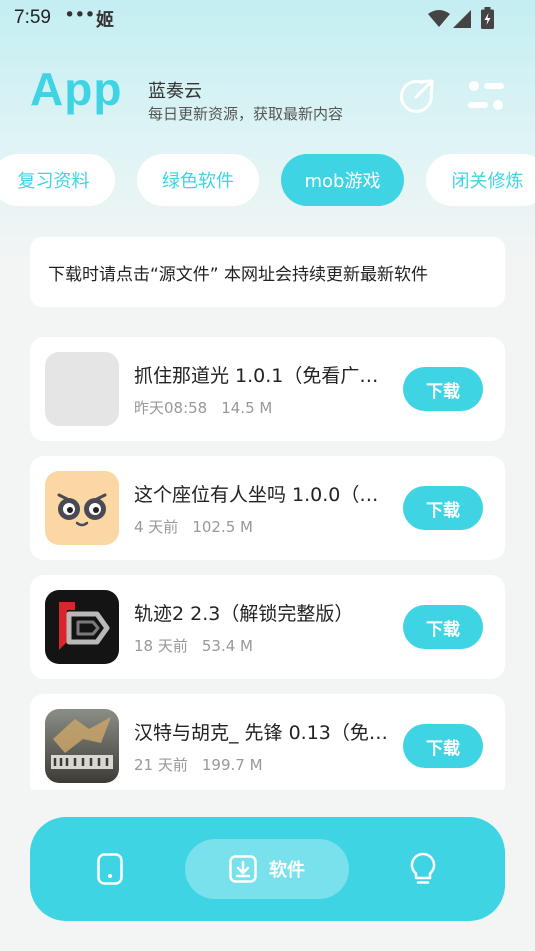 The width and height of the screenshot is (535, 951). Describe the element at coordinates (80, 15) in the screenshot. I see `notification-dots-icon: •••` at that location.